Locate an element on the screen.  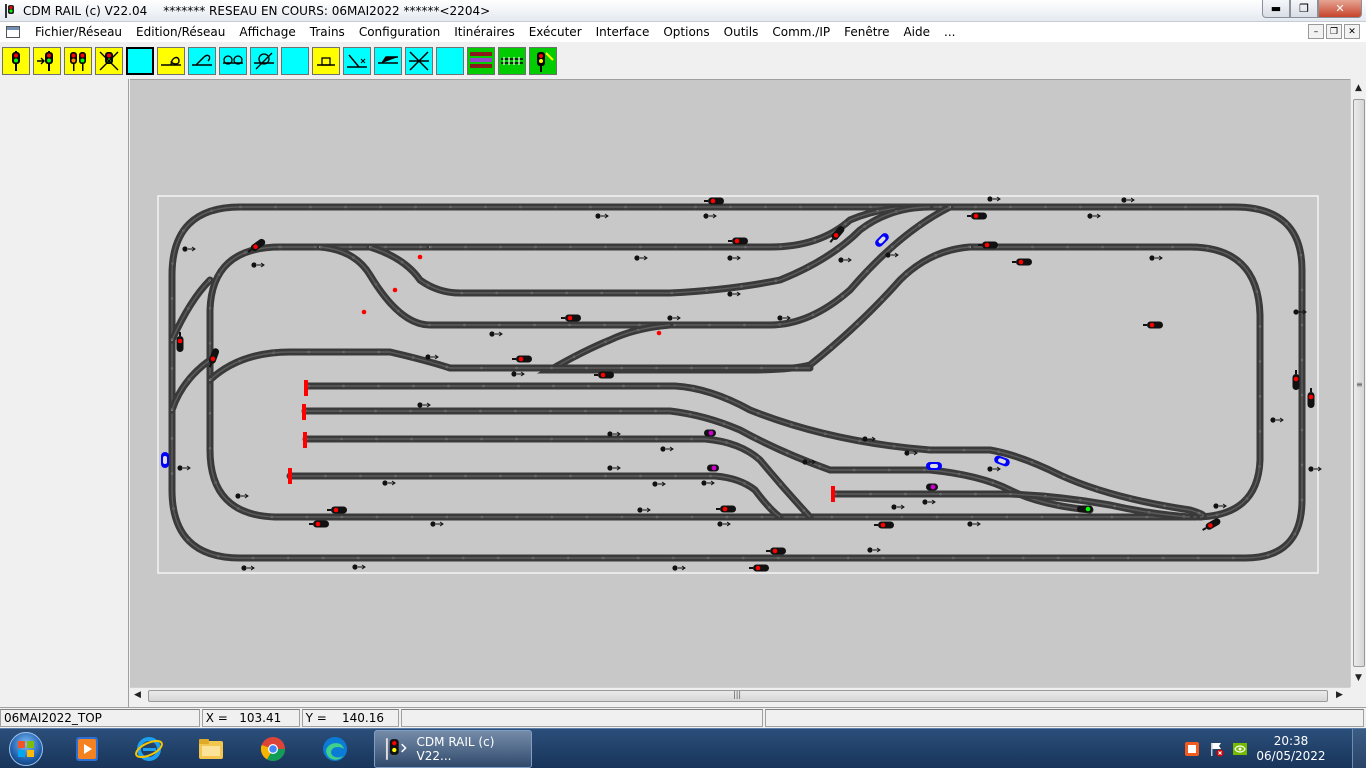
taskbar-internet-explorer is located at coordinates (149, 749).